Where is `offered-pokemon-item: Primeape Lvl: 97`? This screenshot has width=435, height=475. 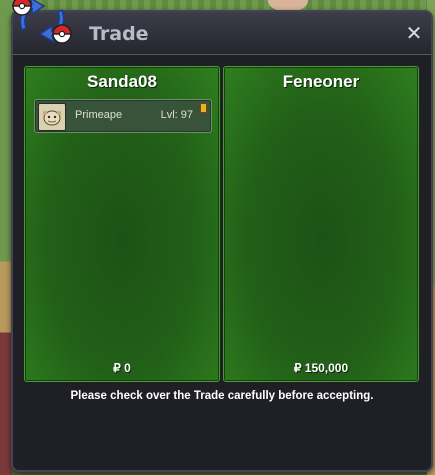 offered-pokemon-item: Primeape Lvl: 97 is located at coordinates (123, 116).